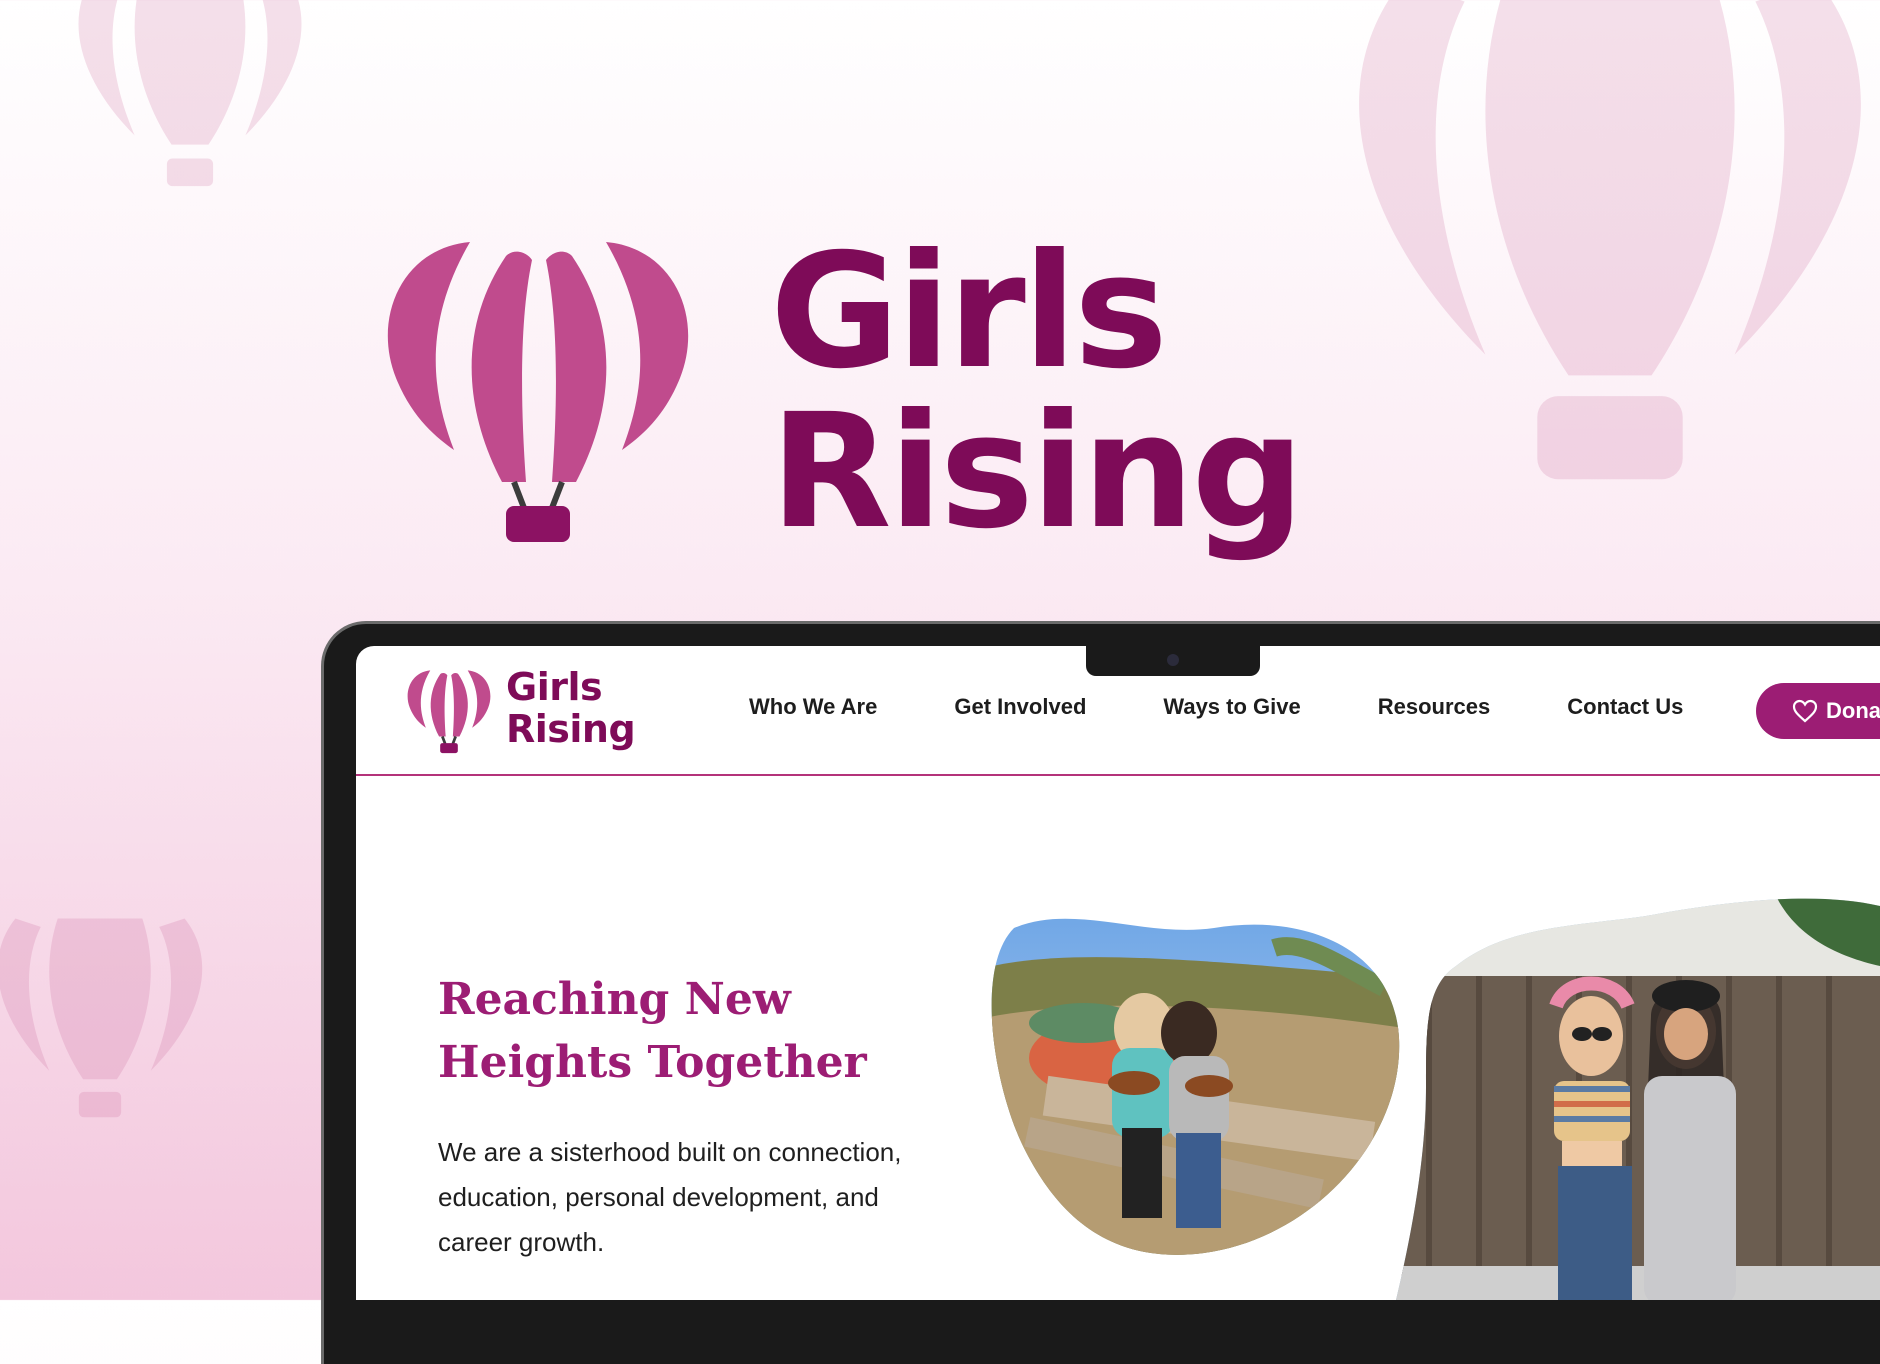 Image resolution: width=1880 pixels, height=1364 pixels. What do you see at coordinates (1853, 710) in the screenshot?
I see `donate-label: Donat` at bounding box center [1853, 710].